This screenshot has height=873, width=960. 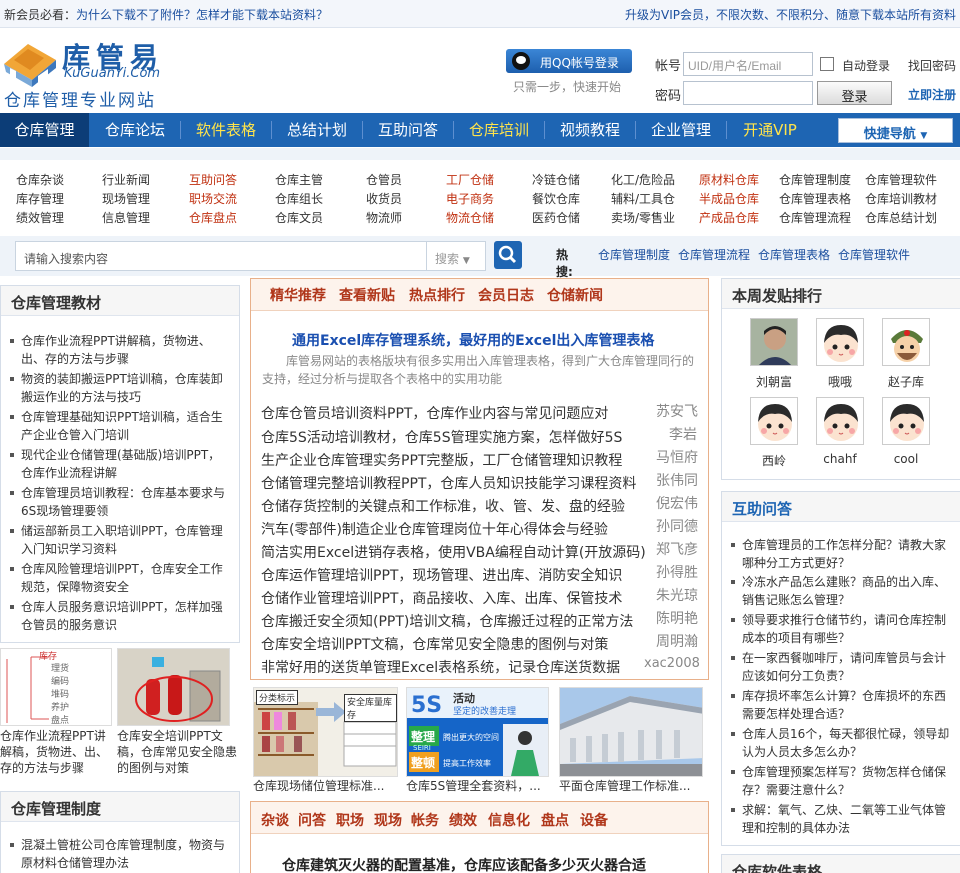 I want to click on tab-accounts: 帐务, so click(x=425, y=820).